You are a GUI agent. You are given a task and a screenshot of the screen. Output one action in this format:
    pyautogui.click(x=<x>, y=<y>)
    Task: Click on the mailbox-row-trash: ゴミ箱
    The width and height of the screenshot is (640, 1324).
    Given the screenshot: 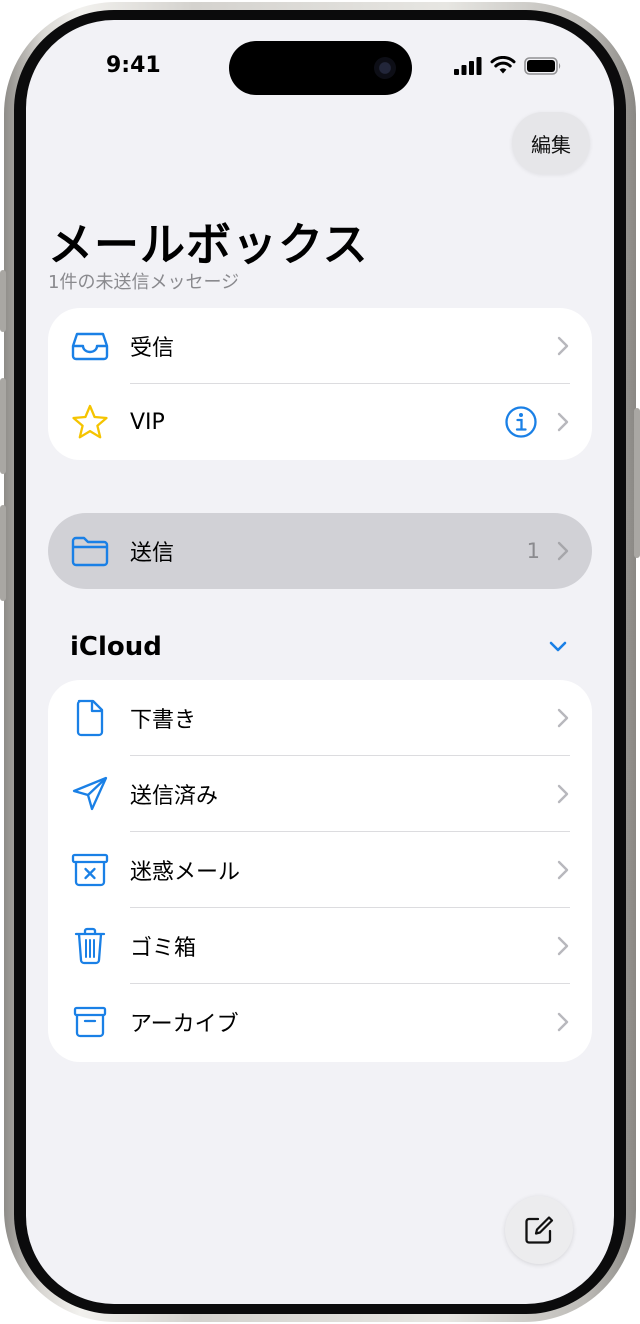 What is the action you would take?
    pyautogui.click(x=320, y=946)
    